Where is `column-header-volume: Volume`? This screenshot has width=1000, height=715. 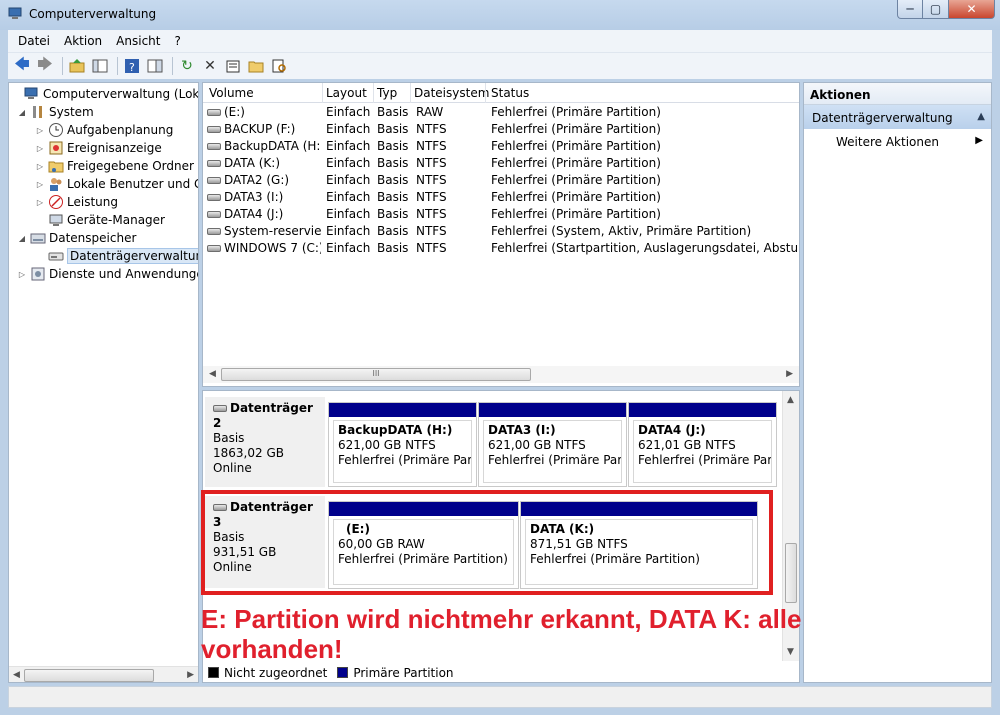 column-header-volume: Volume is located at coordinates (231, 93).